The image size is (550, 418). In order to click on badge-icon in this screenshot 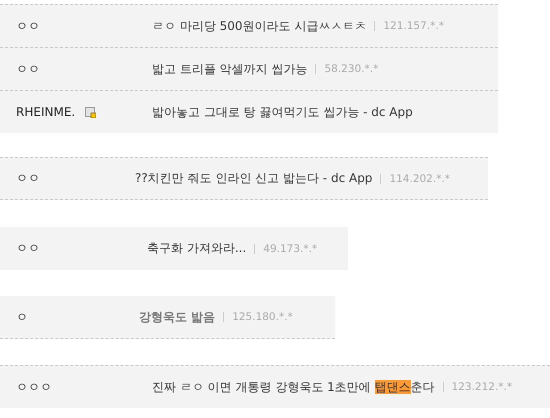, I will do `click(90, 112)`.